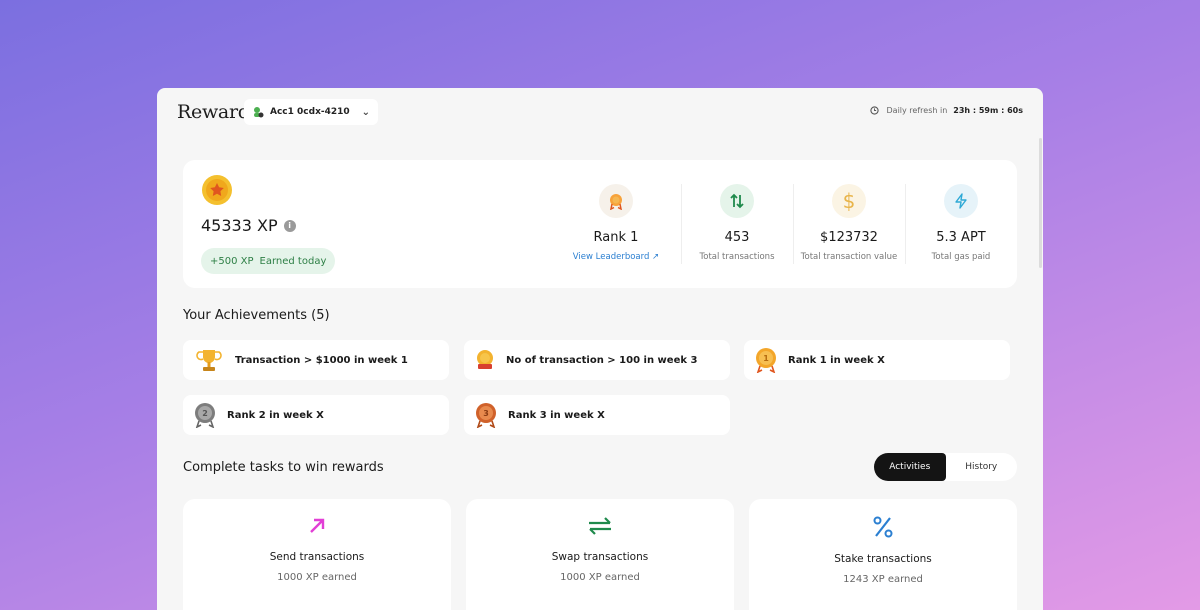 The image size is (1200, 610). I want to click on send-arrow-icon, so click(317, 525).